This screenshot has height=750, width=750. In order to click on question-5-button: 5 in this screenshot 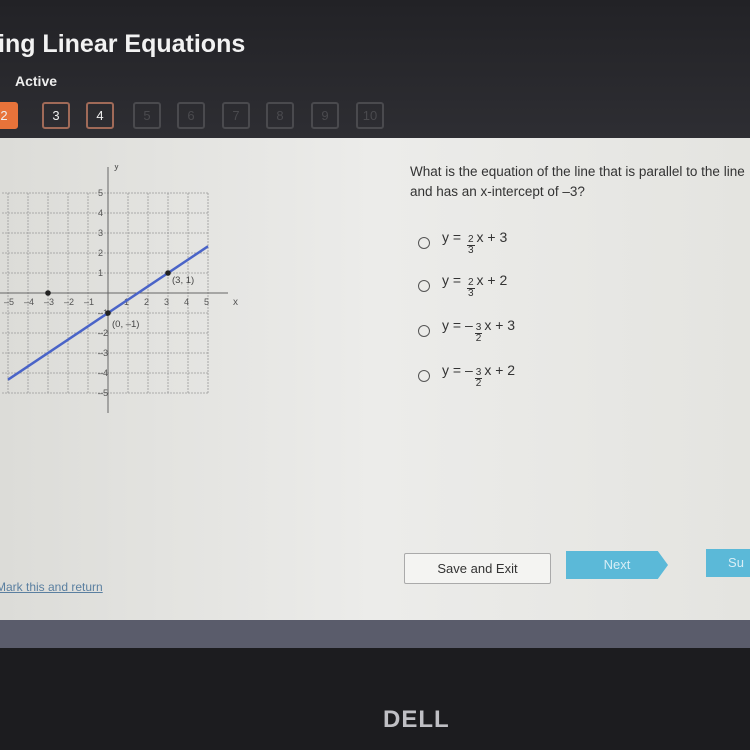, I will do `click(147, 115)`.